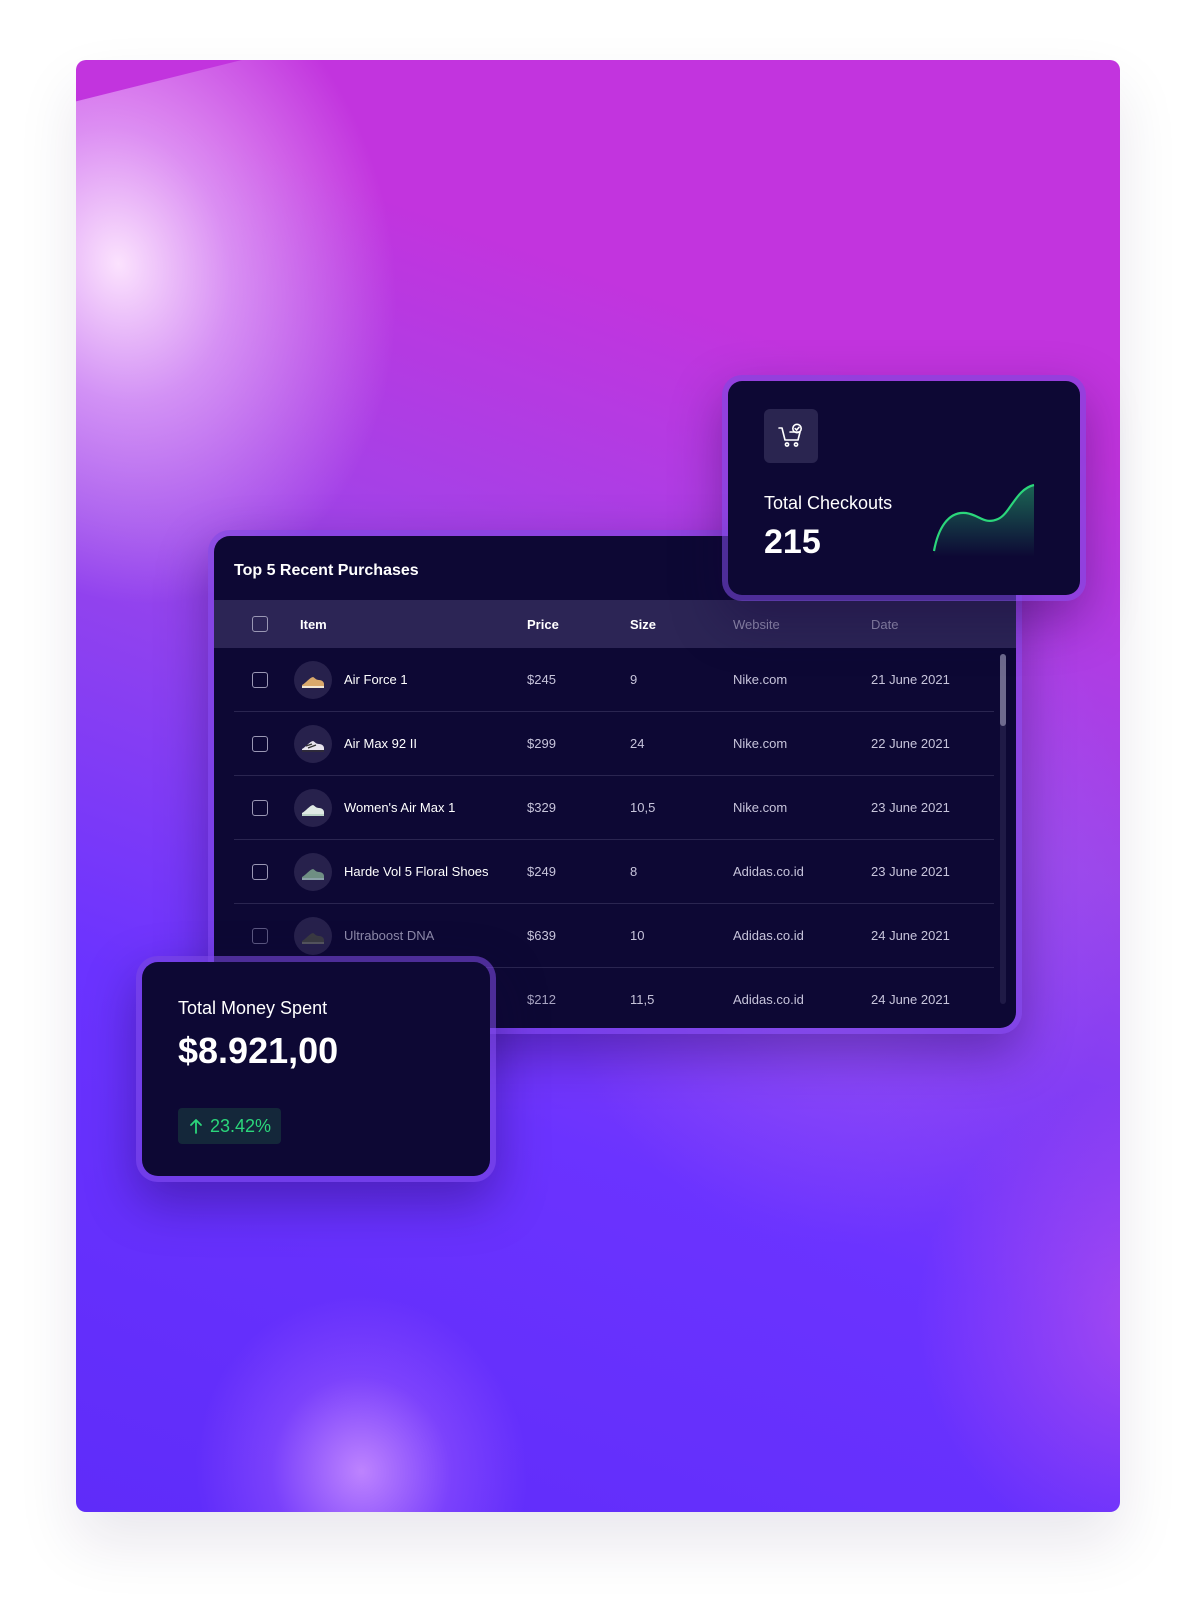 This screenshot has height=1604, width=1196. I want to click on item-size: 8, so click(634, 871).